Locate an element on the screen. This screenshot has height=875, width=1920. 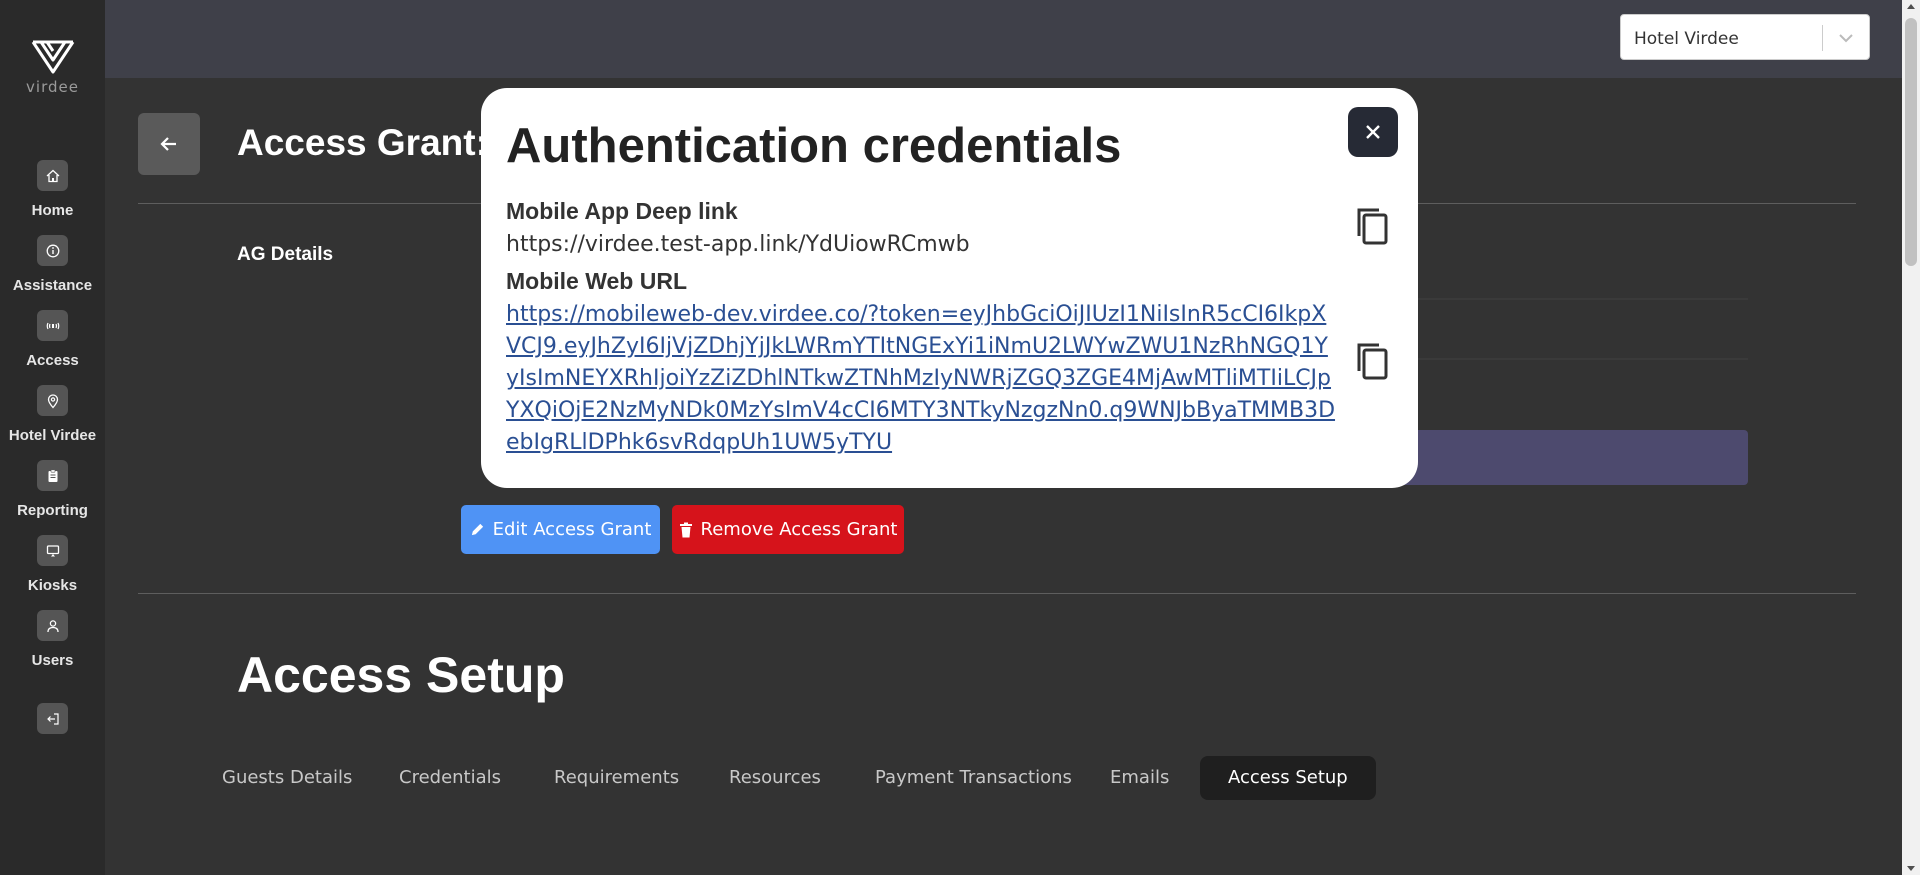
trash-icon is located at coordinates (685, 529).